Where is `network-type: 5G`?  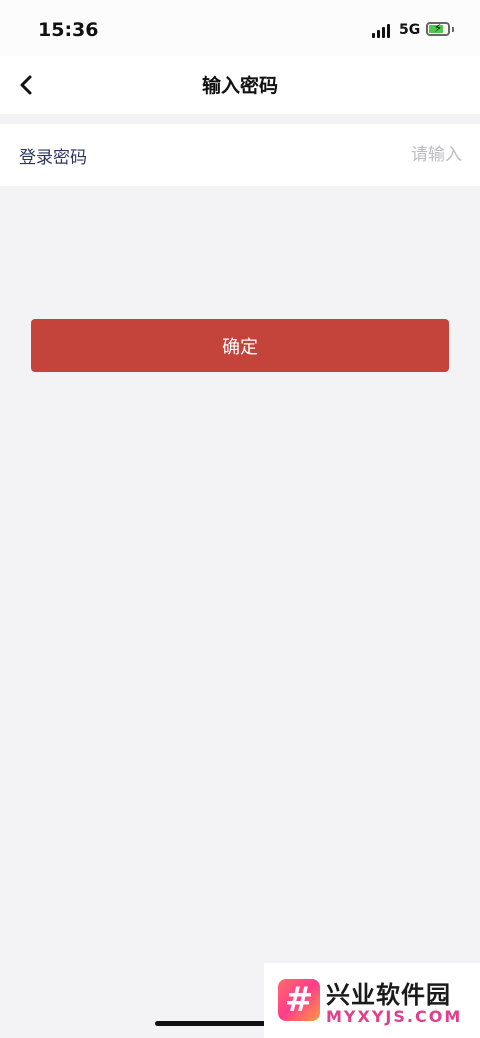
network-type: 5G is located at coordinates (410, 30).